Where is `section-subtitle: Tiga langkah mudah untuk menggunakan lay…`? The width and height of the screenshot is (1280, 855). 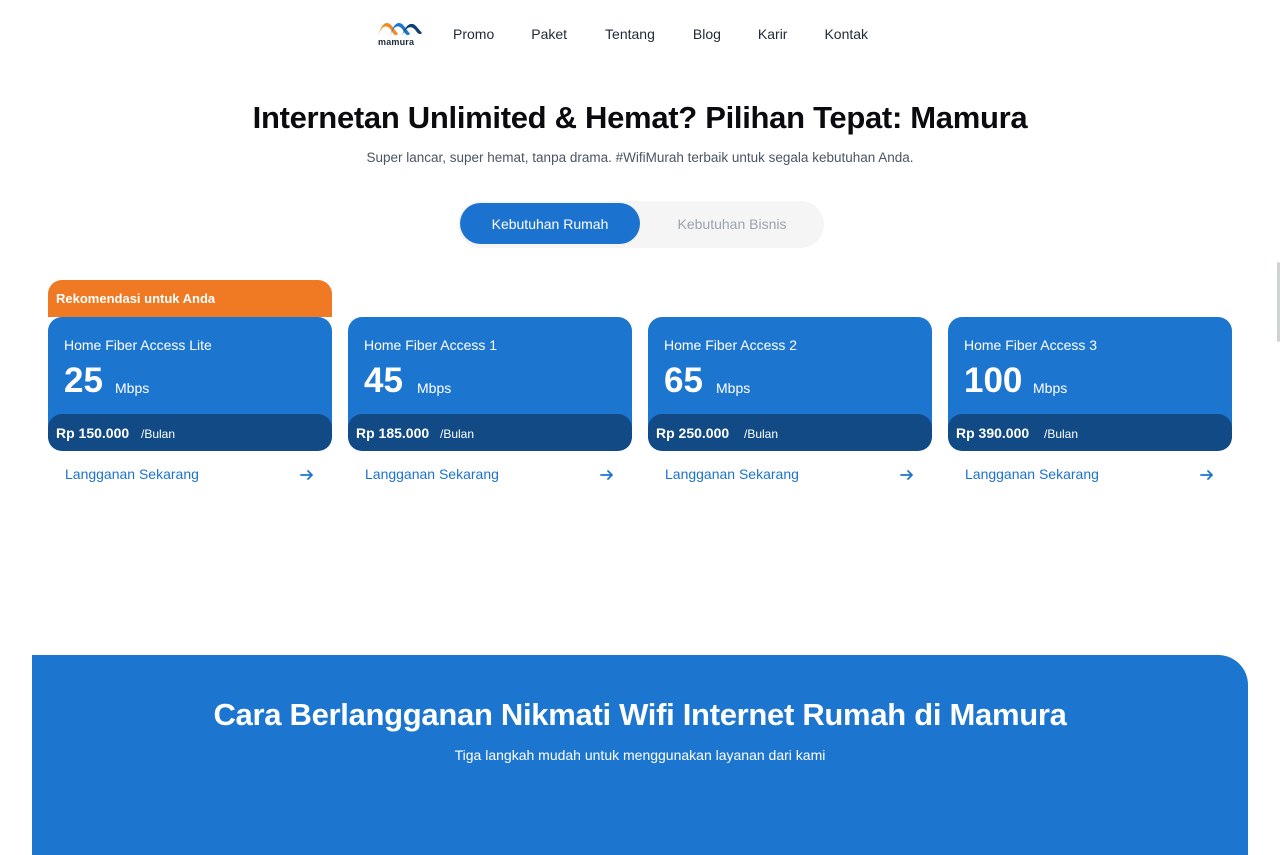
section-subtitle: Tiga langkah mudah untuk menggunakan lay… is located at coordinates (640, 755).